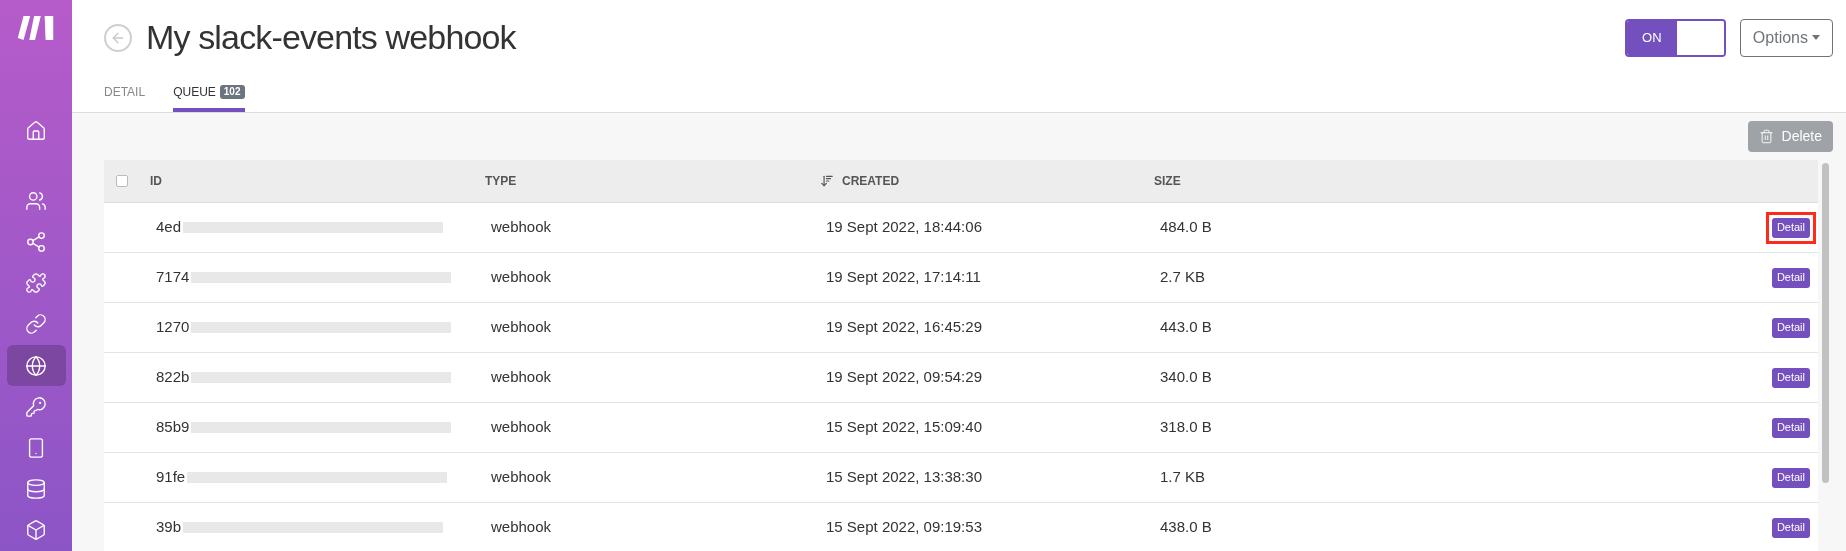 Image resolution: width=1846 pixels, height=551 pixels. What do you see at coordinates (1816, 38) in the screenshot?
I see `caret-icon` at bounding box center [1816, 38].